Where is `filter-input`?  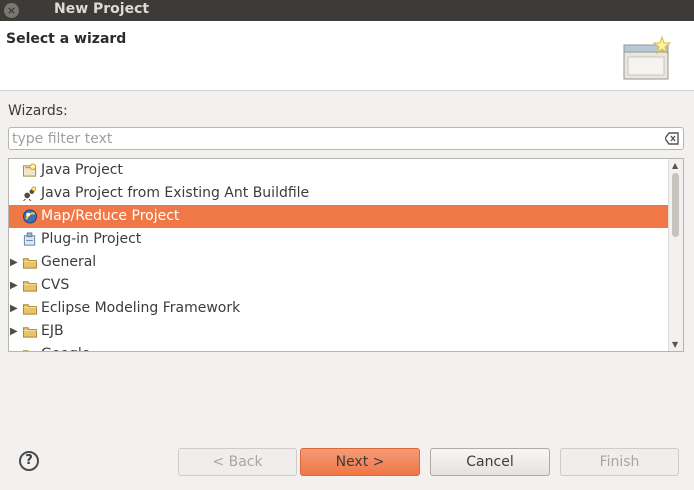 filter-input is located at coordinates (332, 138).